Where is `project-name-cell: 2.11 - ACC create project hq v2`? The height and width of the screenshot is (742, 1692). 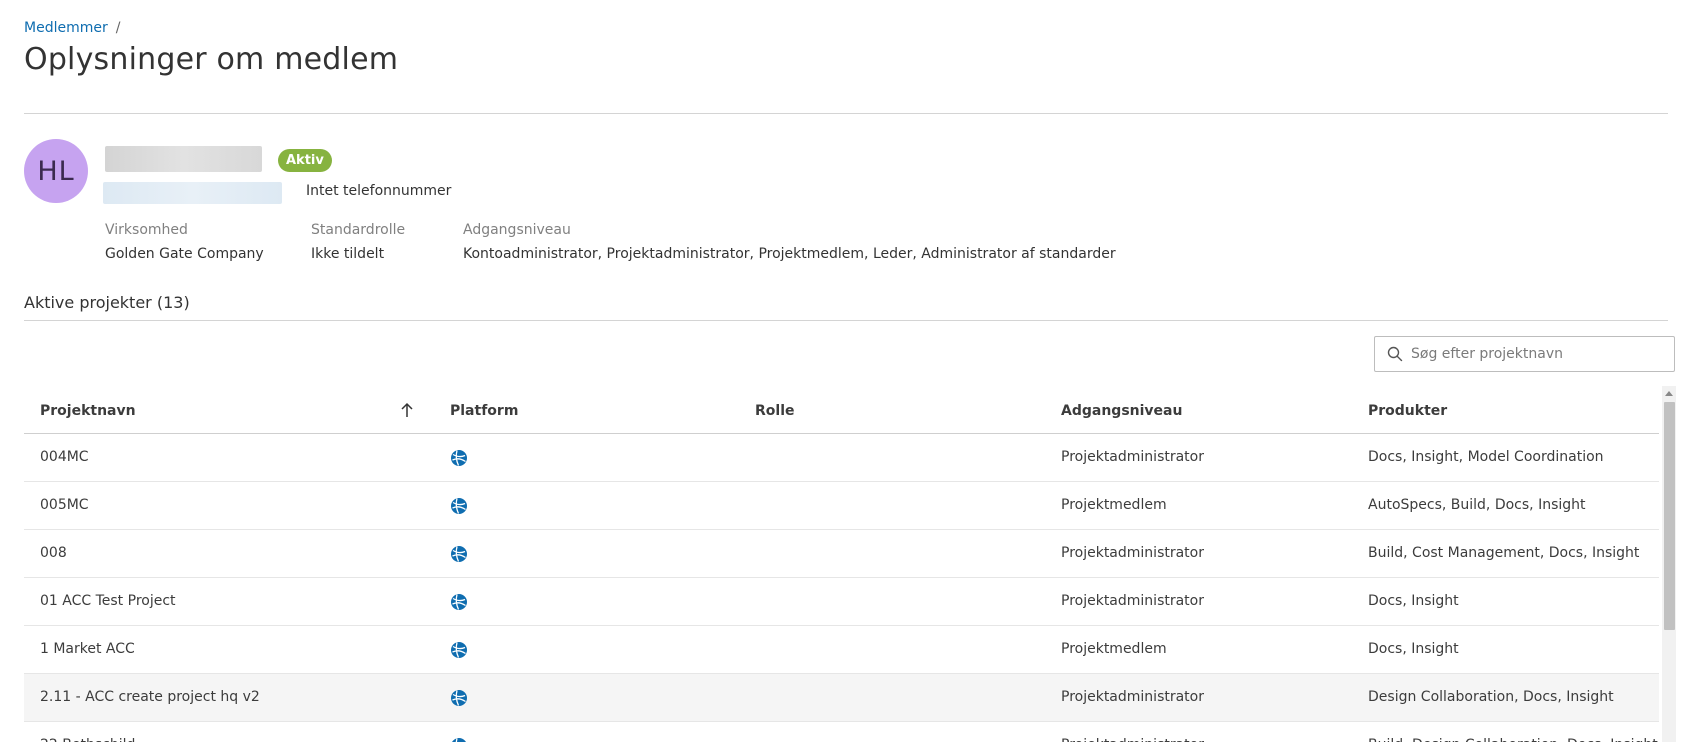 project-name-cell: 2.11 - ACC create project hq v2 is located at coordinates (150, 697).